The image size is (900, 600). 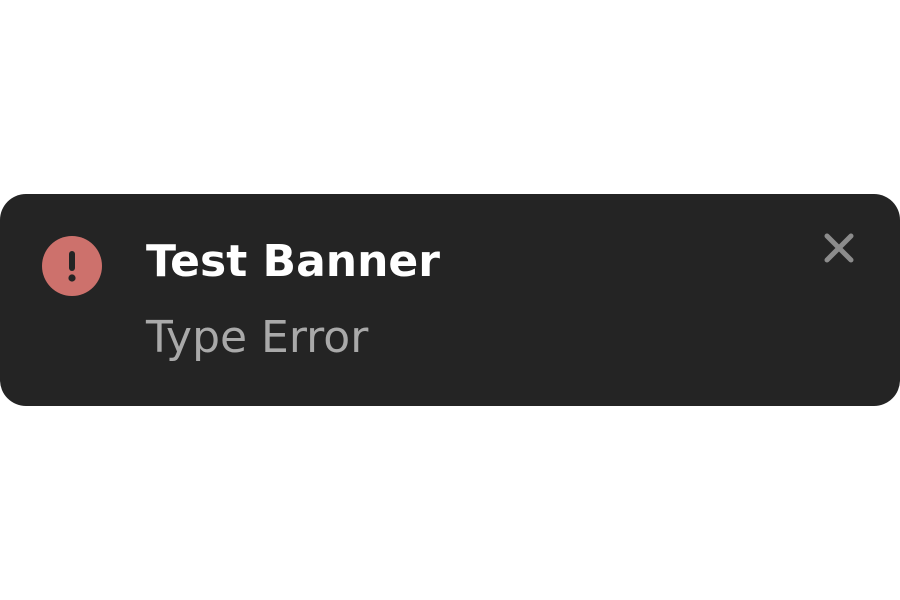 What do you see at coordinates (72, 266) in the screenshot?
I see `error-exclamation-icon` at bounding box center [72, 266].